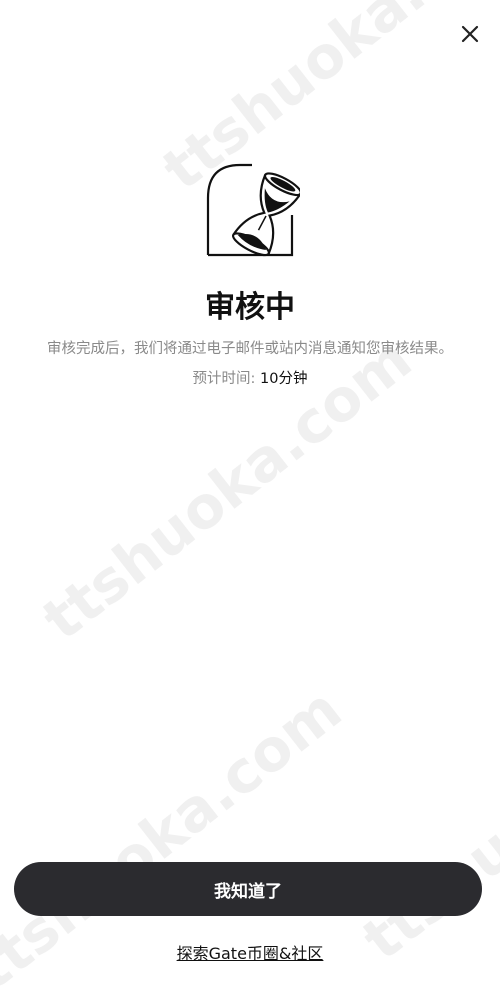 This screenshot has width=500, height=1004. I want to click on estimated-time: 预计时间: 10分钟, so click(250, 379).